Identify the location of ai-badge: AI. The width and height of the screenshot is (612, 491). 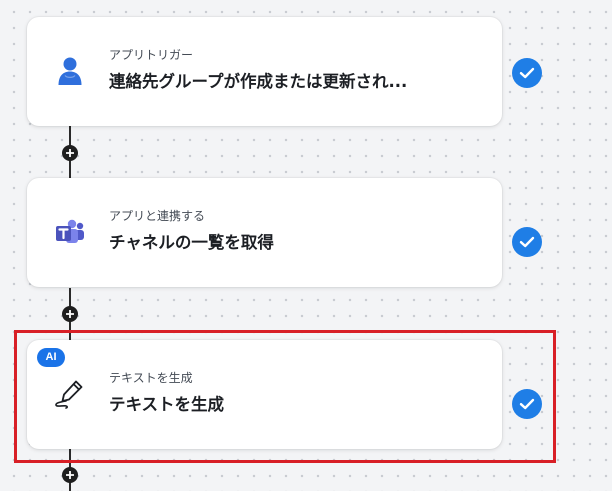
(51, 357).